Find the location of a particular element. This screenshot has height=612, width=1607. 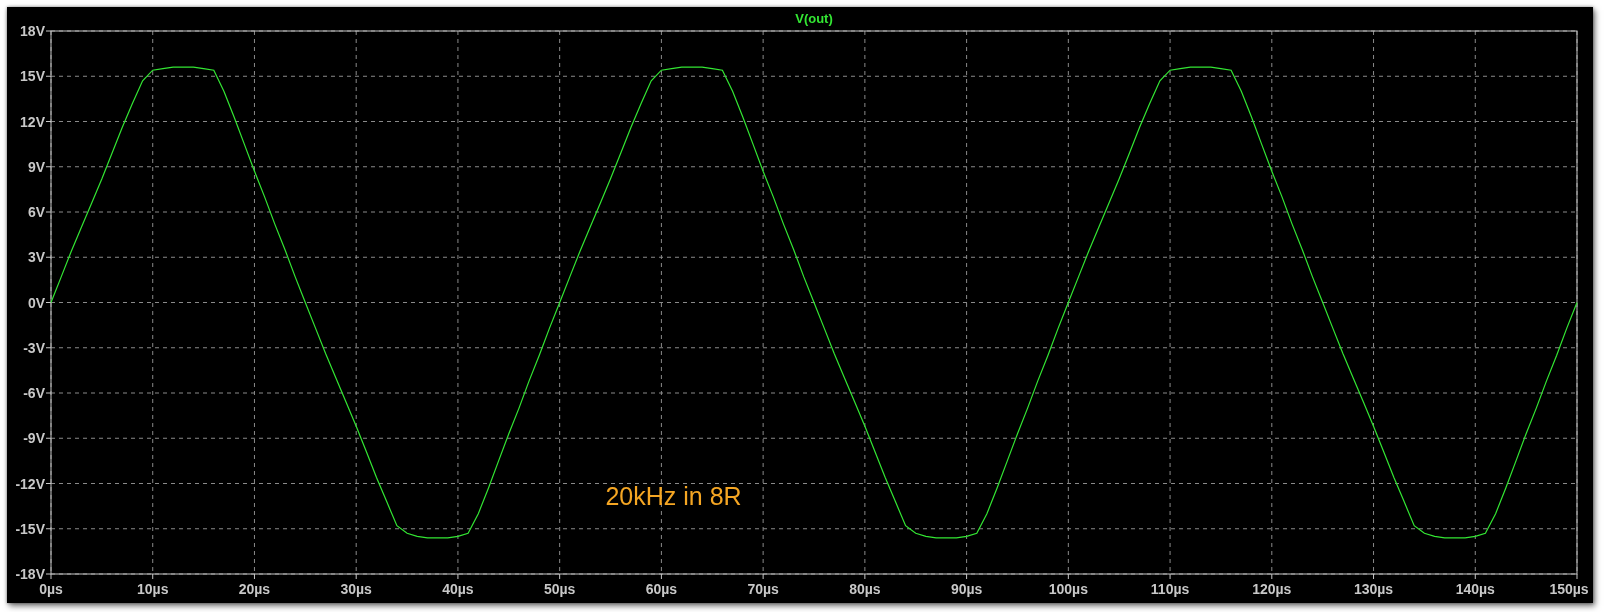

y-axis-label: -6V is located at coordinates (34, 393).